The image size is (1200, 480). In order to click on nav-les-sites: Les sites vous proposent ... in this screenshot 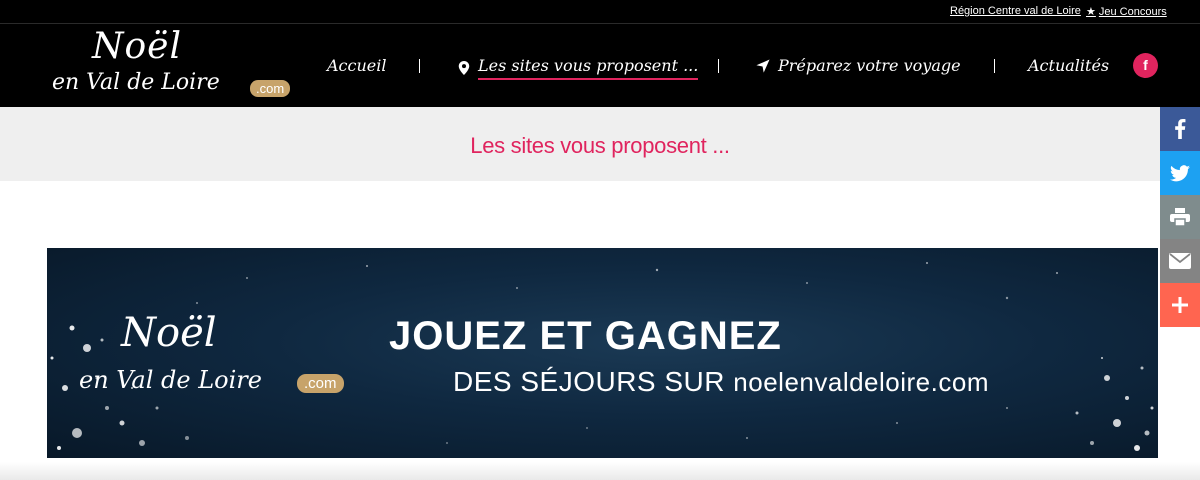, I will do `click(578, 68)`.